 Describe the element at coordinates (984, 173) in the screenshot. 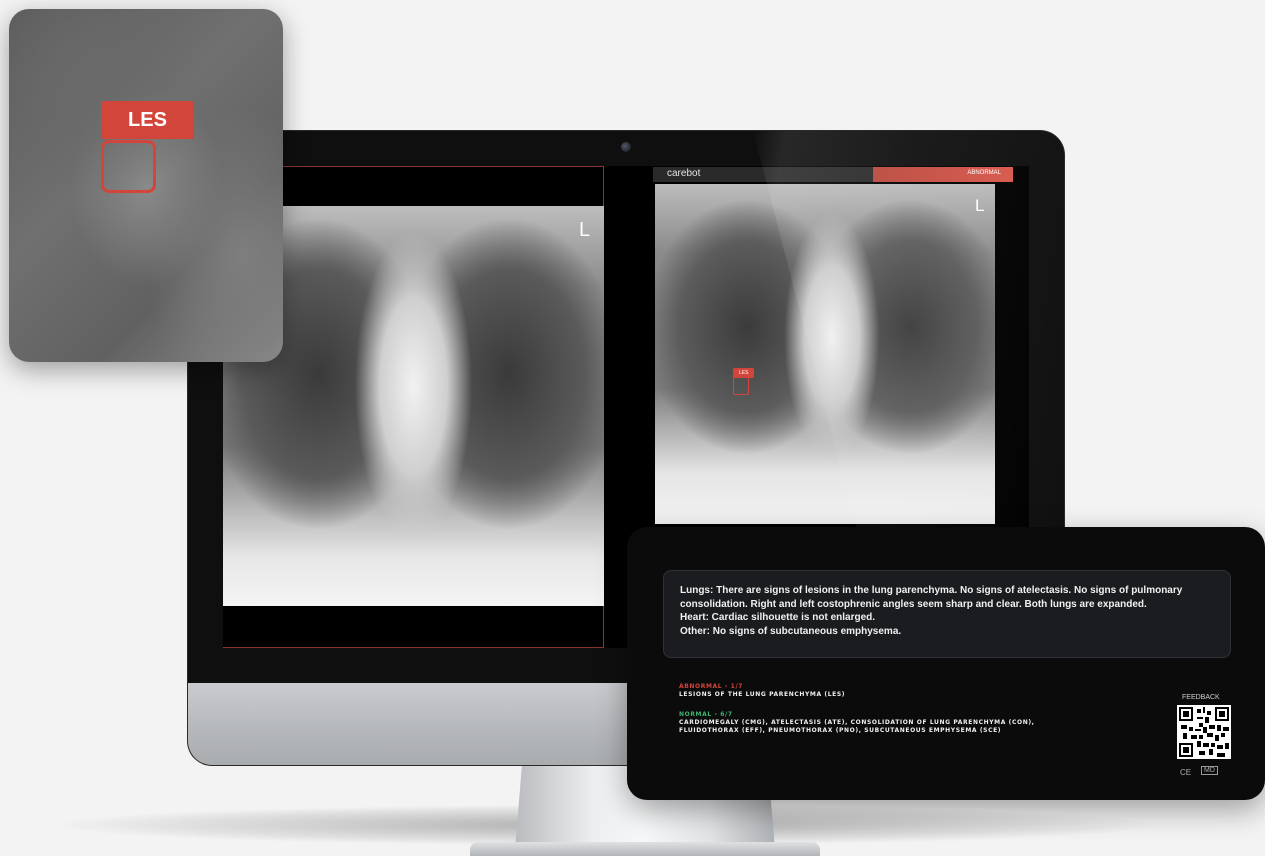

I see `status-label: ABNORMAL` at that location.